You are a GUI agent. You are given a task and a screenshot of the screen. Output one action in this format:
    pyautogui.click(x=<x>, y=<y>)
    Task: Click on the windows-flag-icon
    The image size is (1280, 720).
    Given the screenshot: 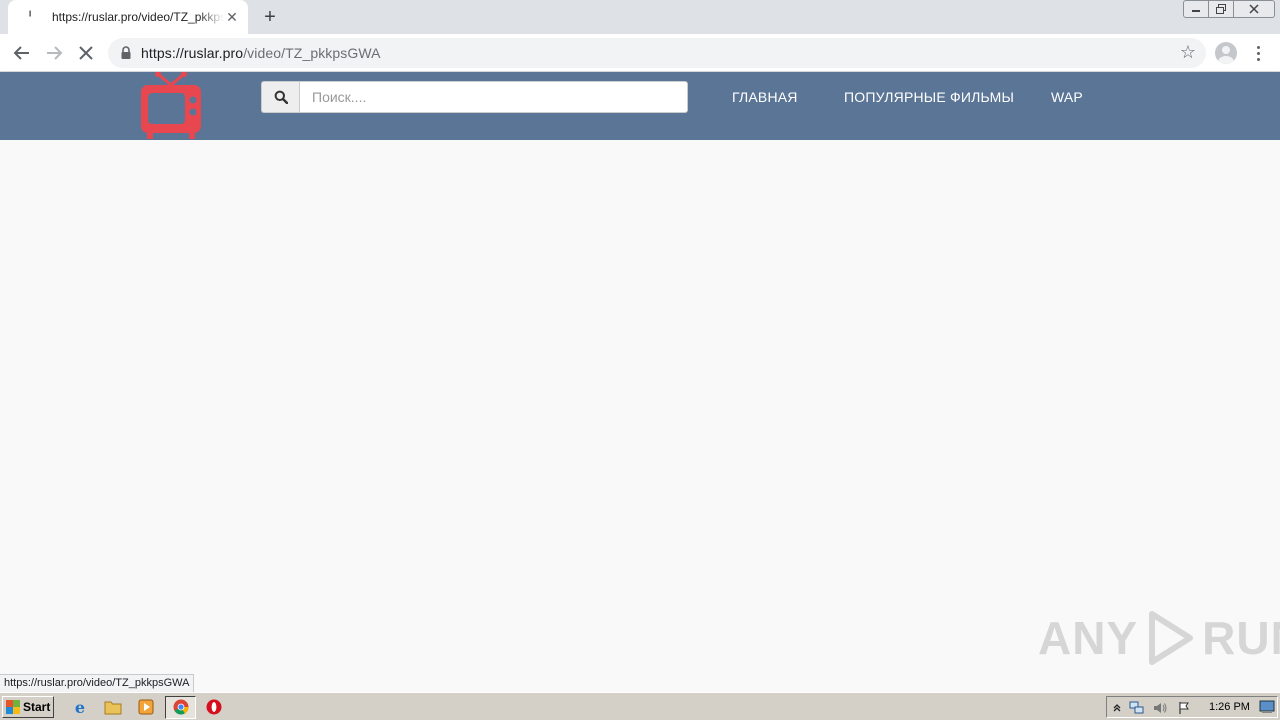 What is the action you would take?
    pyautogui.click(x=13, y=707)
    